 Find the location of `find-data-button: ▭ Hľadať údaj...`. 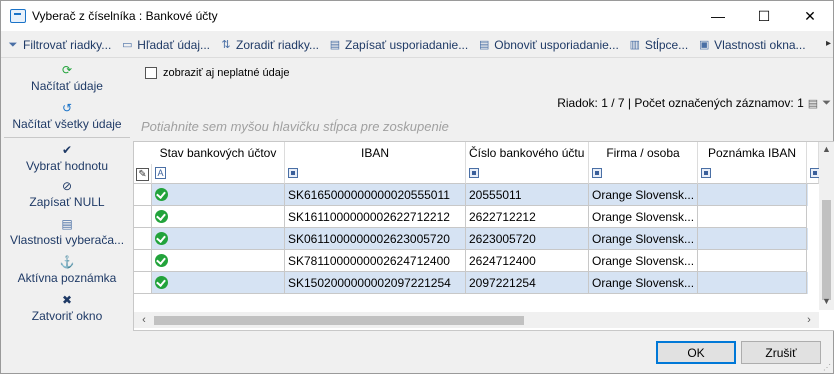

find-data-button: ▭ Hľadať údaj... is located at coordinates (165, 45).